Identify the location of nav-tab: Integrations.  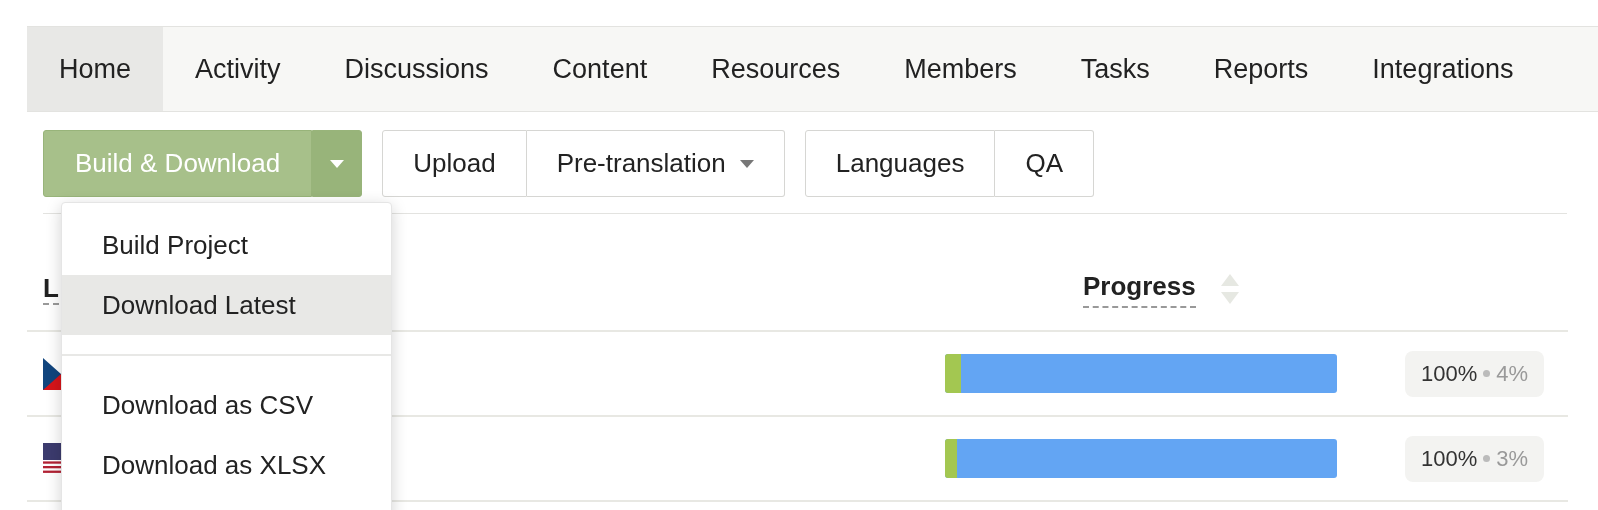
(1443, 69).